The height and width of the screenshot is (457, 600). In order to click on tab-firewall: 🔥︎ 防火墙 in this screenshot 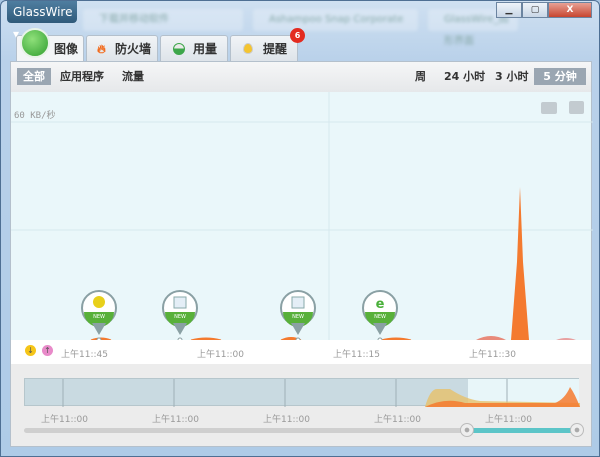, I will do `click(122, 48)`.